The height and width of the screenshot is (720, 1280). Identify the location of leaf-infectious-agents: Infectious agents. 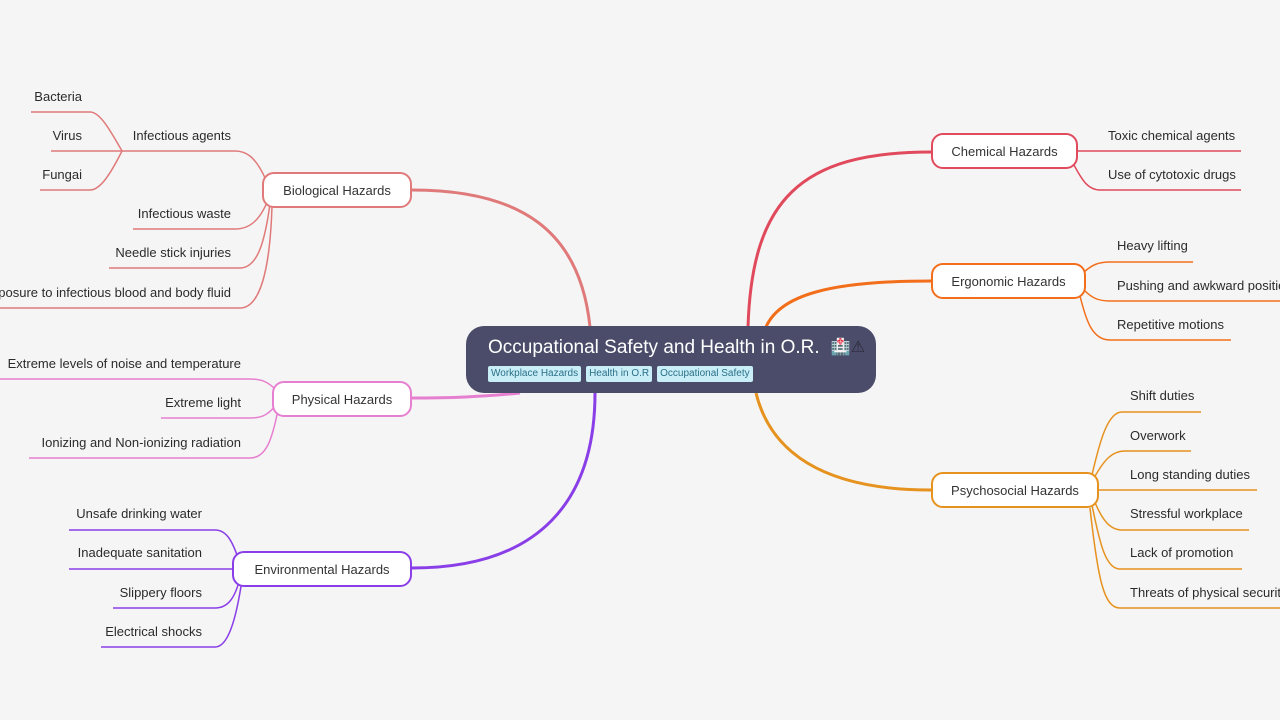
(182, 136).